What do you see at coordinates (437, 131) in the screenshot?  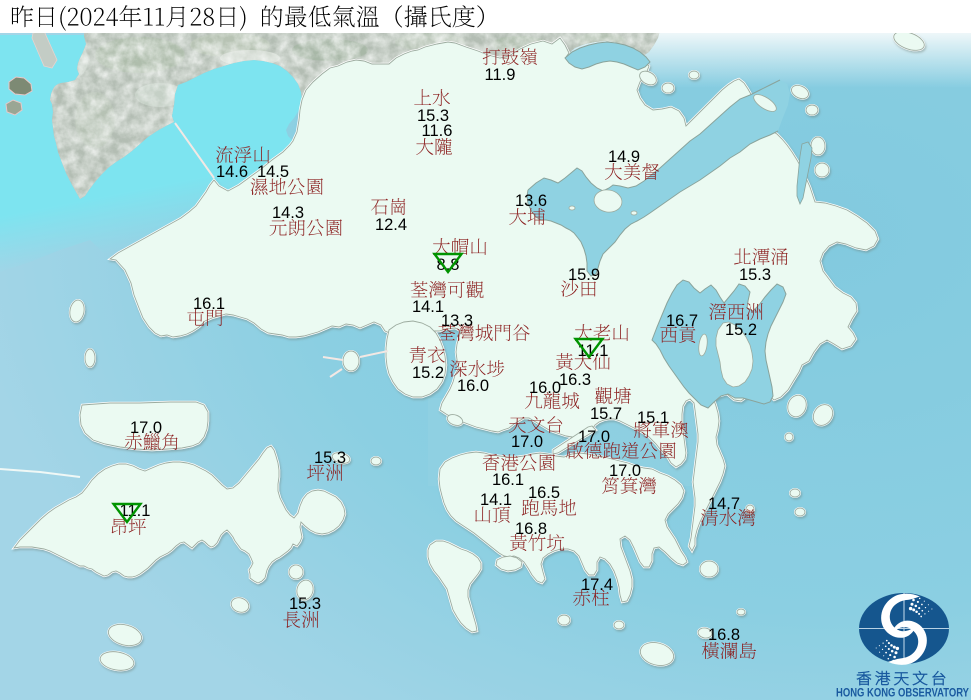 I see `svg-text: 11.6` at bounding box center [437, 131].